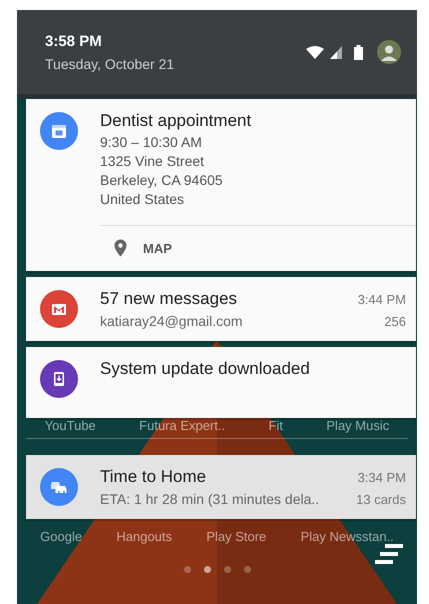 This screenshot has width=429, height=604. What do you see at coordinates (382, 299) in the screenshot?
I see `notification-time: 3:44 PM` at bounding box center [382, 299].